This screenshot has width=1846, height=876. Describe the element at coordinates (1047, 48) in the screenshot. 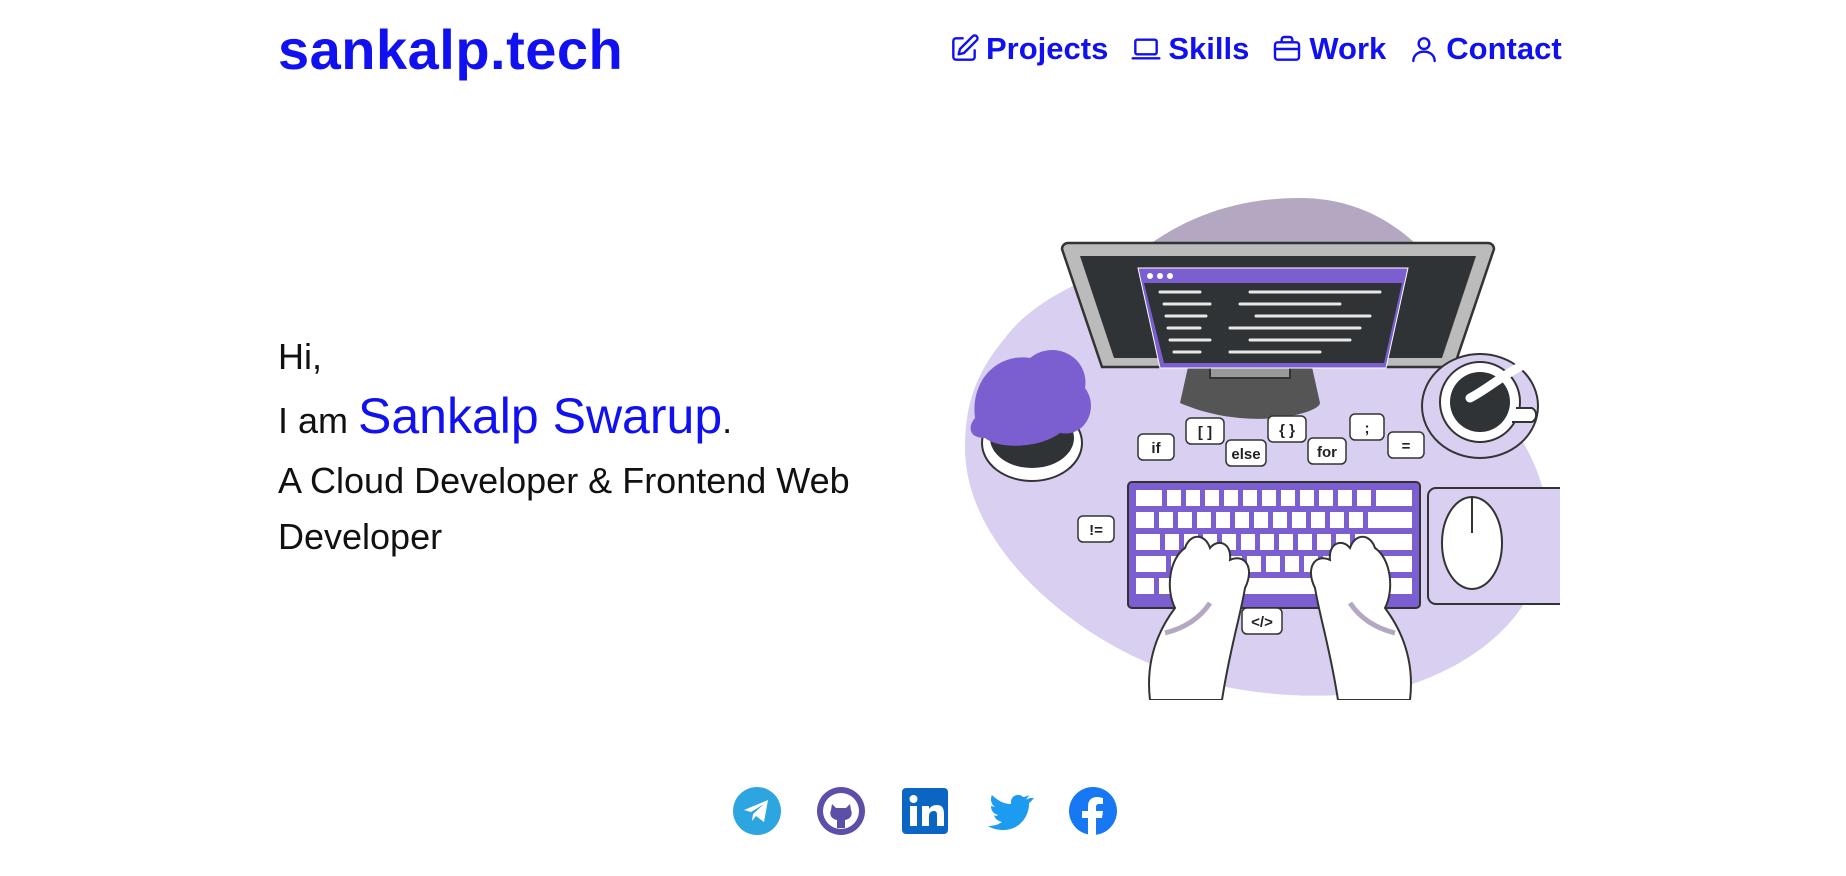

I see `nav-projects-label: Projects` at that location.